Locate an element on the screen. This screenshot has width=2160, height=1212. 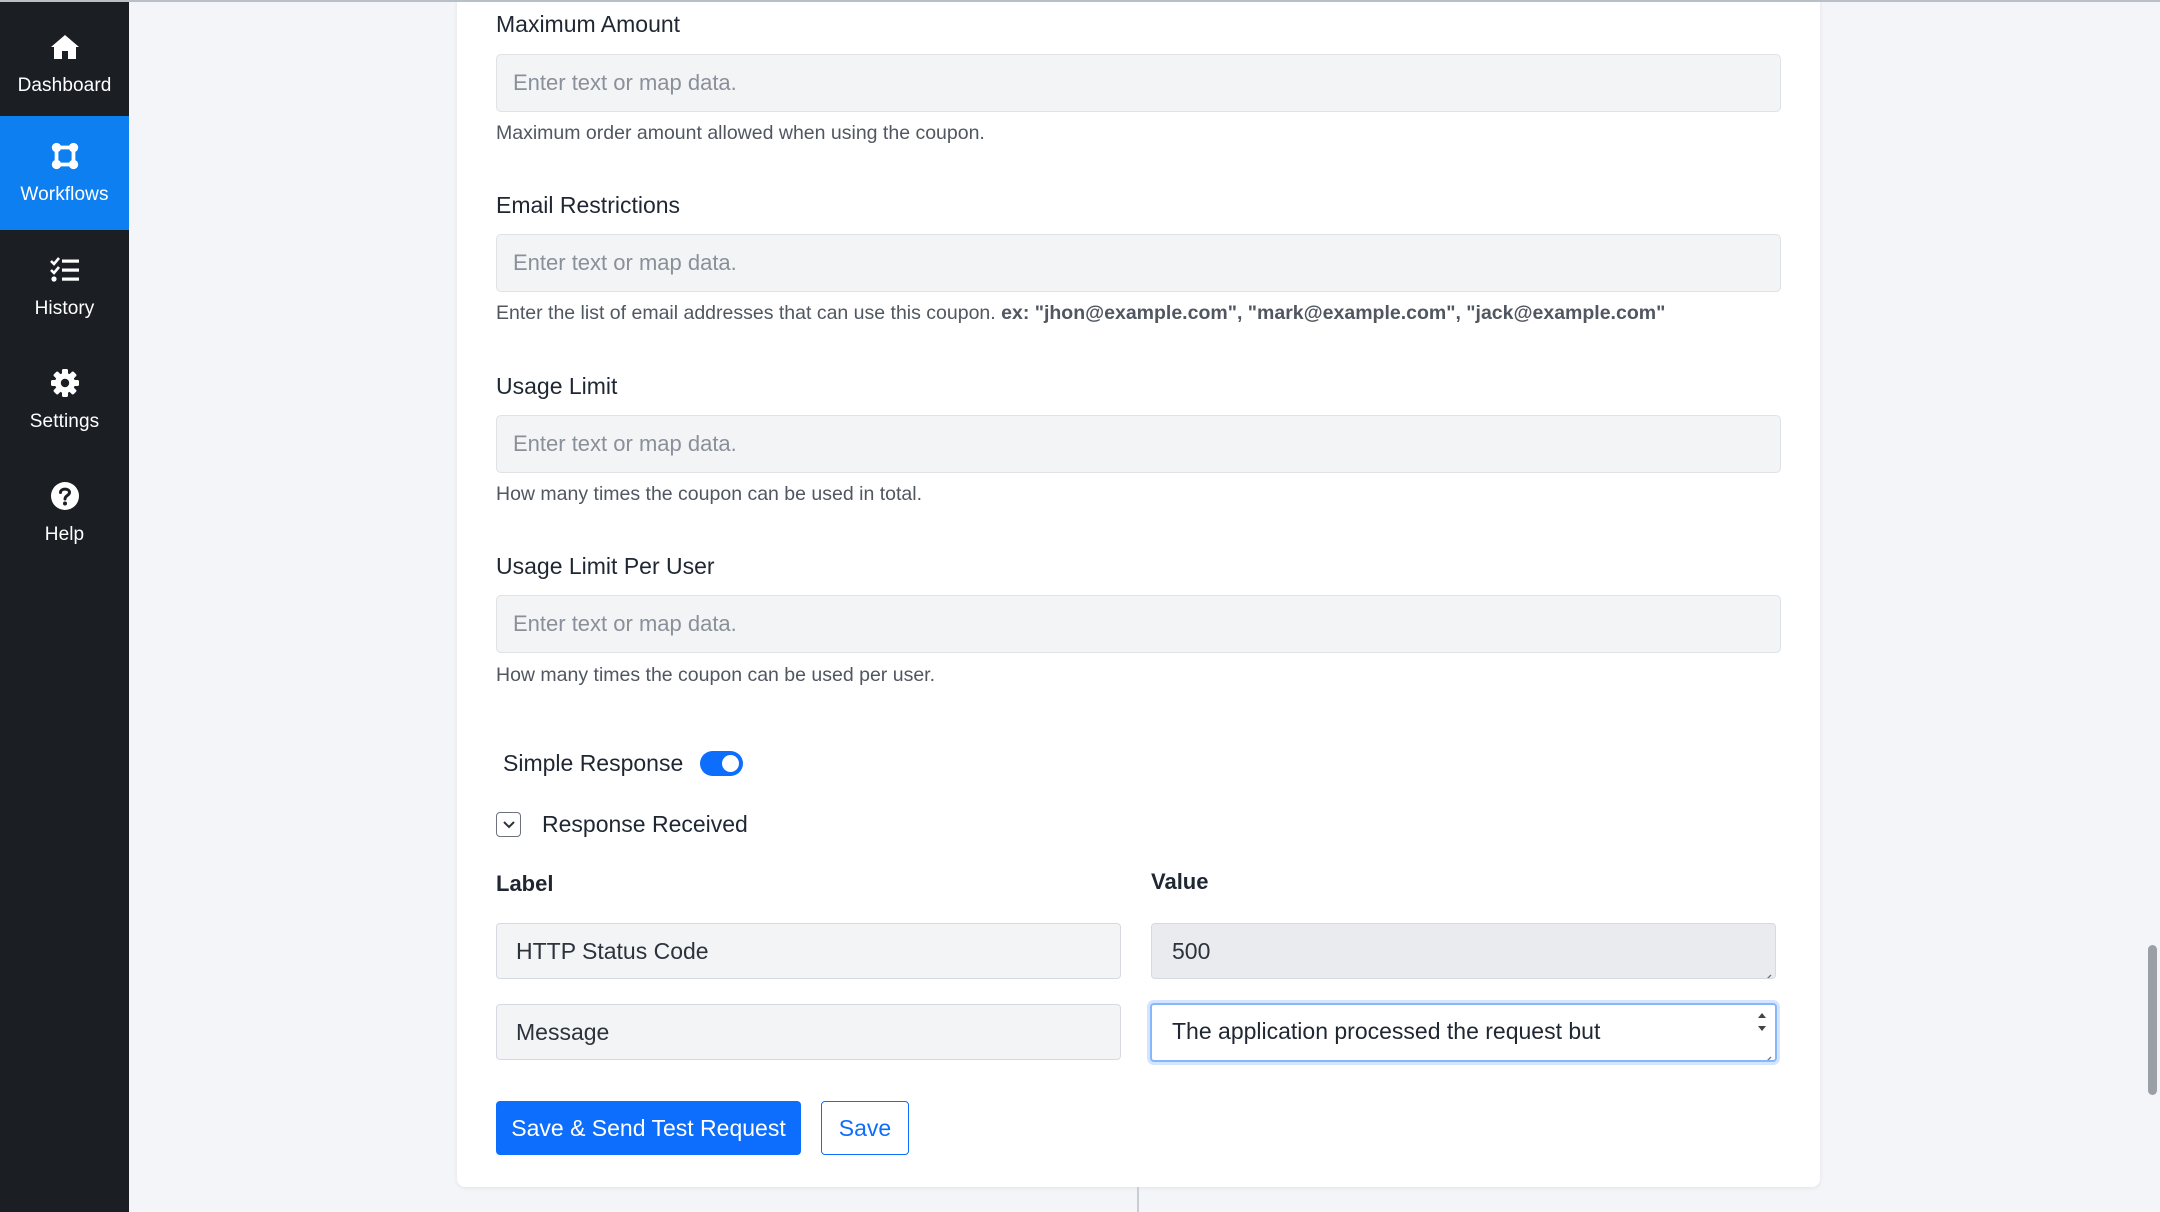
gear-icon is located at coordinates (65, 383).